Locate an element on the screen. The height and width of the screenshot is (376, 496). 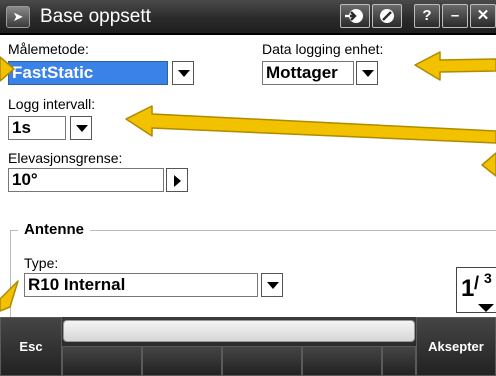
title-bar: ➤ Base oppsett ? – ✕ is located at coordinates (248, 17).